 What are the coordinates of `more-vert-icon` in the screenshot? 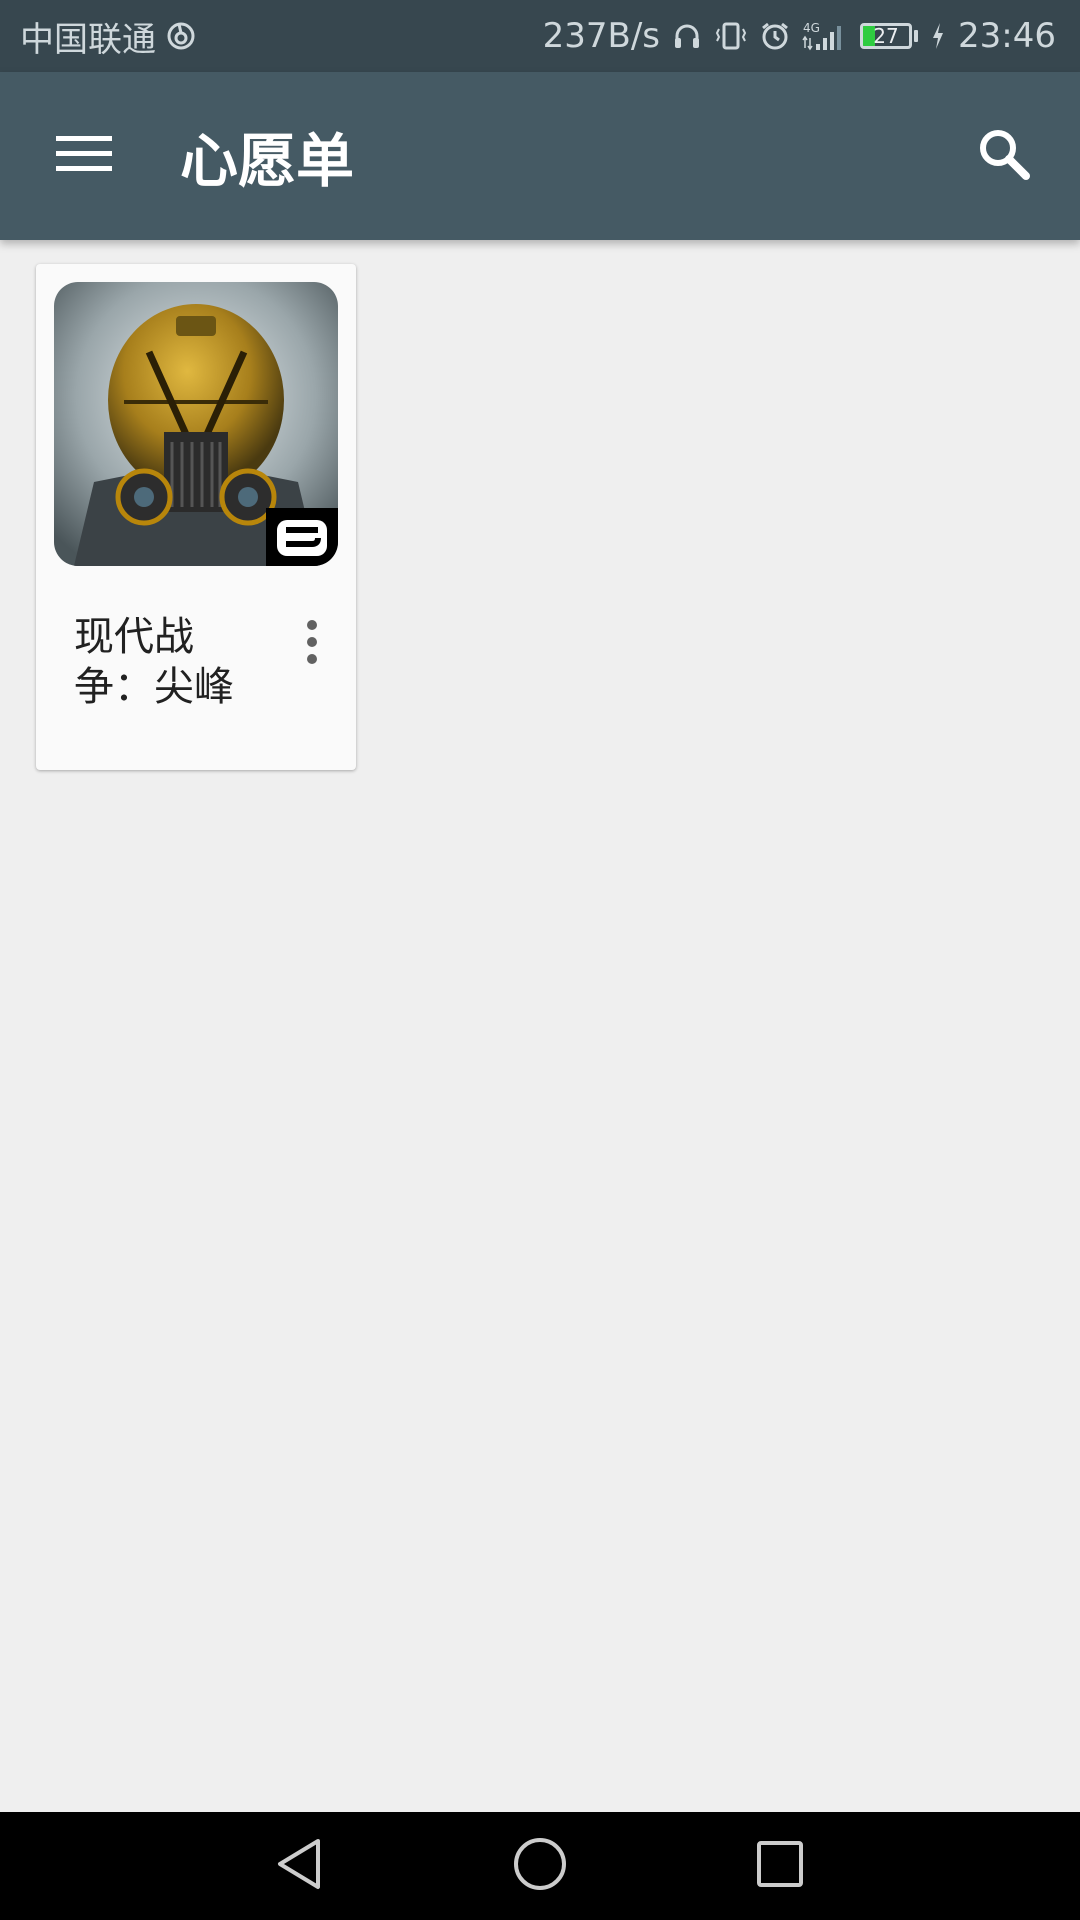 It's located at (312, 644).